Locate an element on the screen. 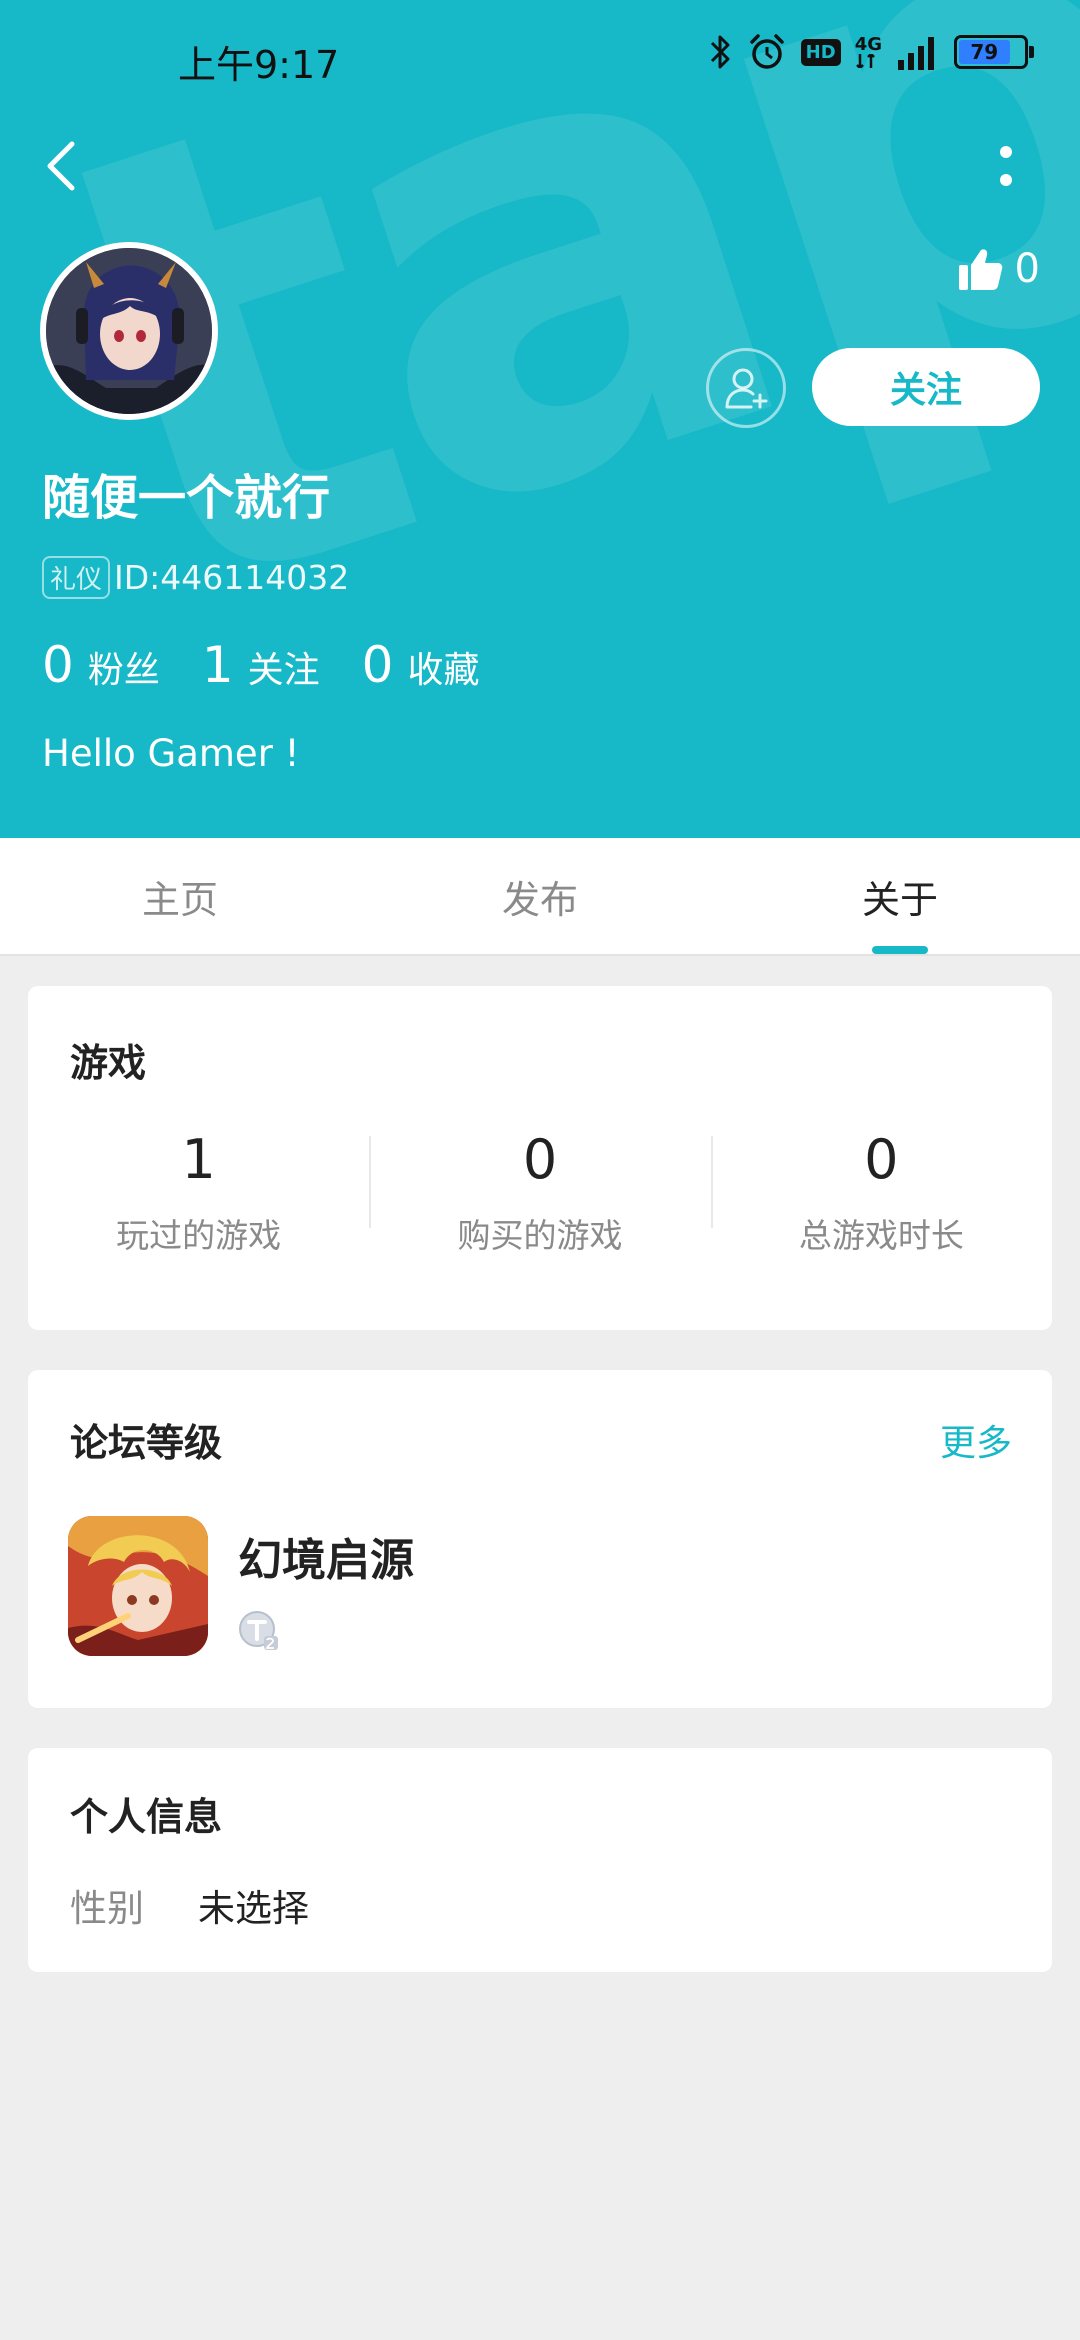 This screenshot has height=2340, width=1080. thumbs-up-icon is located at coordinates (980, 269).